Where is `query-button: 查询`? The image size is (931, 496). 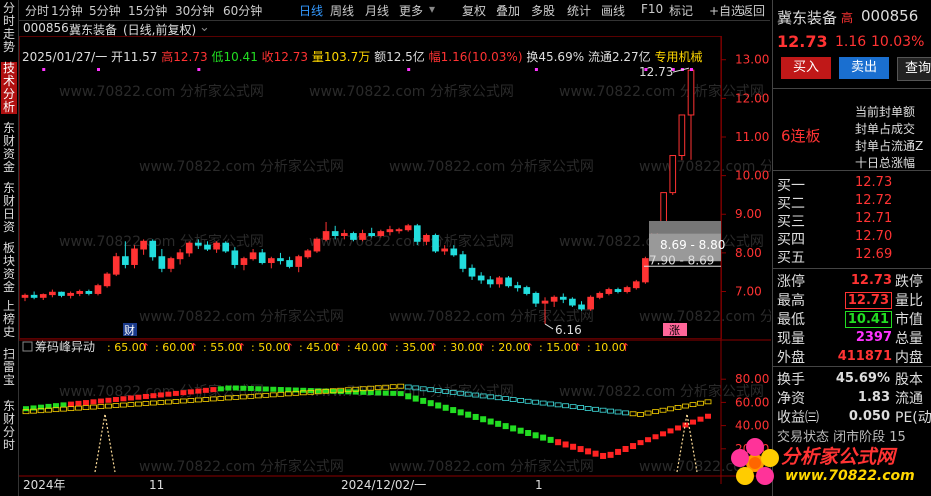
query-button: 查询 is located at coordinates (914, 69).